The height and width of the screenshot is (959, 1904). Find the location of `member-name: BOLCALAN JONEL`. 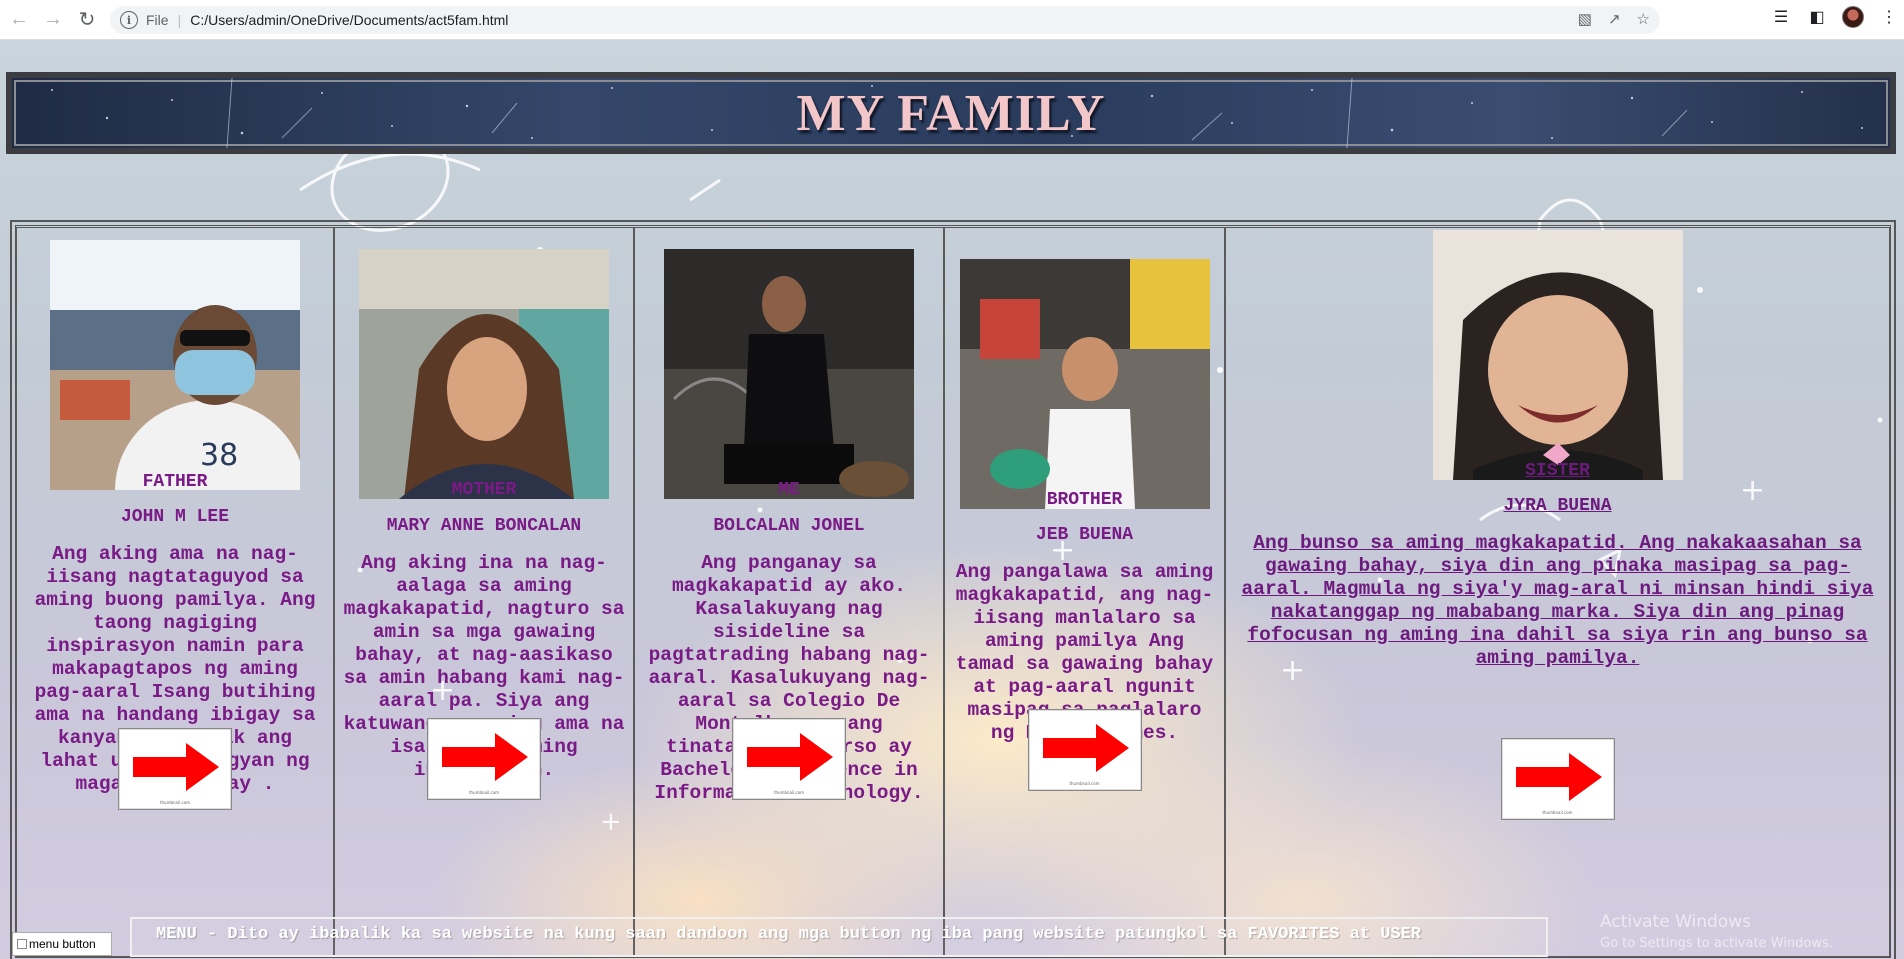

member-name: BOLCALAN JONEL is located at coordinates (789, 526).